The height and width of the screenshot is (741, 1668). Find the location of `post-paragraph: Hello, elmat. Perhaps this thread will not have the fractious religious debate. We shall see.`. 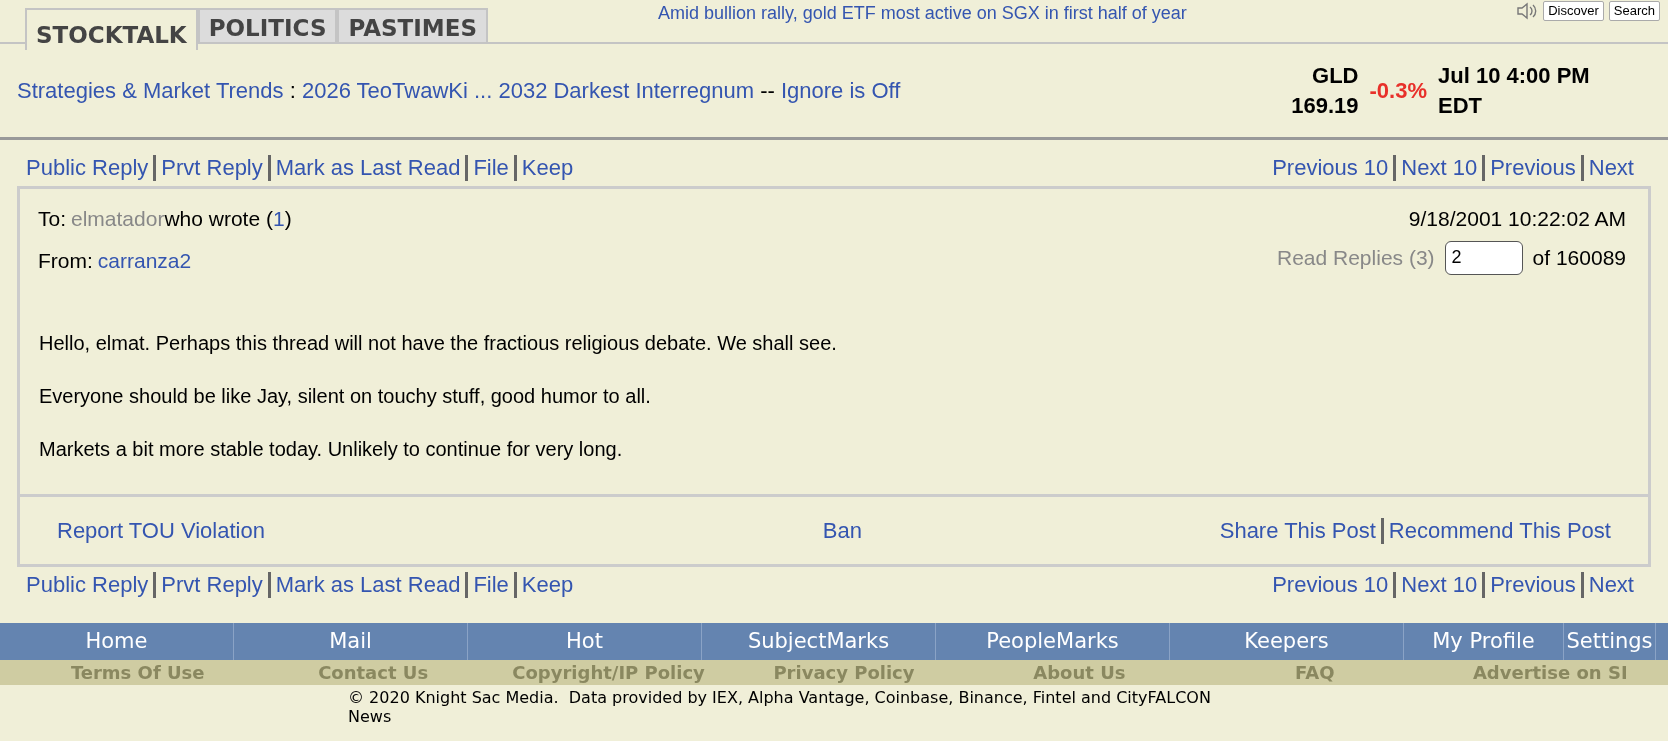

post-paragraph: Hello, elmat. Perhaps this thread will not have the fractious religious debate. We shall see. is located at coordinates (438, 343).